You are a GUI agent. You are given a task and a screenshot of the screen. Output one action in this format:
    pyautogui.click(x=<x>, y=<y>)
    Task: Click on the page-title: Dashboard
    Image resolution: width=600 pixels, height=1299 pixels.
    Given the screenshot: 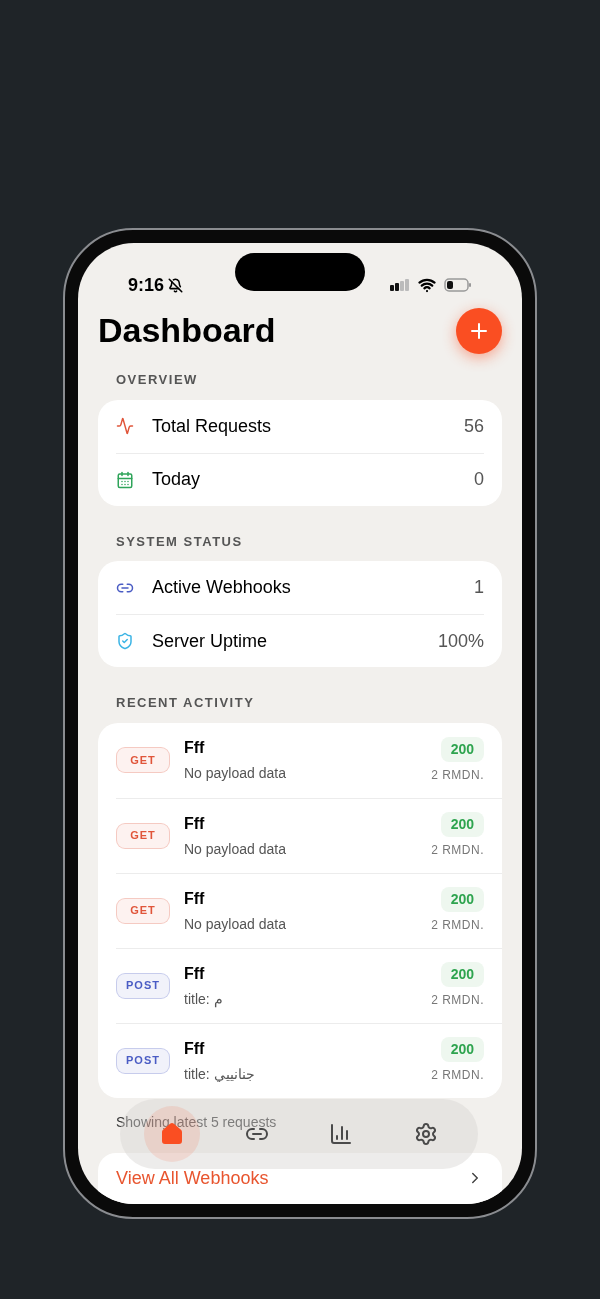 What is the action you would take?
    pyautogui.click(x=187, y=331)
    